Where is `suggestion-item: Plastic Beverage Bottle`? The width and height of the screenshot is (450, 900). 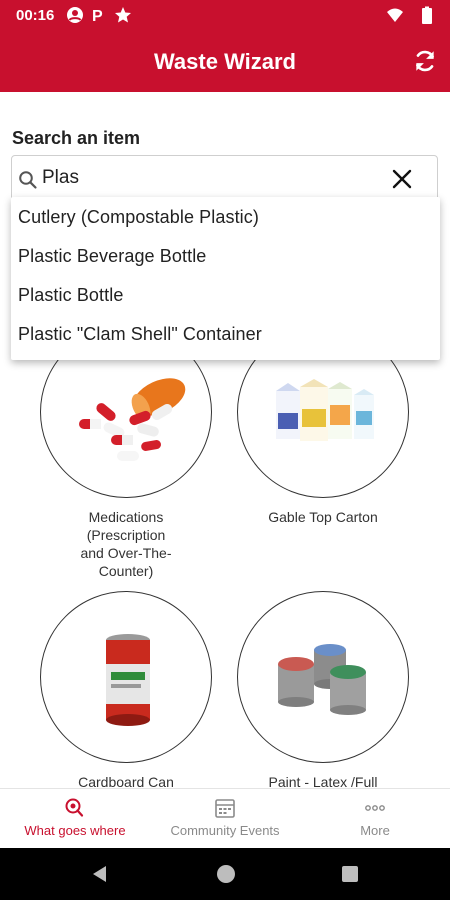
suggestion-item: Plastic Beverage Bottle is located at coordinates (112, 256).